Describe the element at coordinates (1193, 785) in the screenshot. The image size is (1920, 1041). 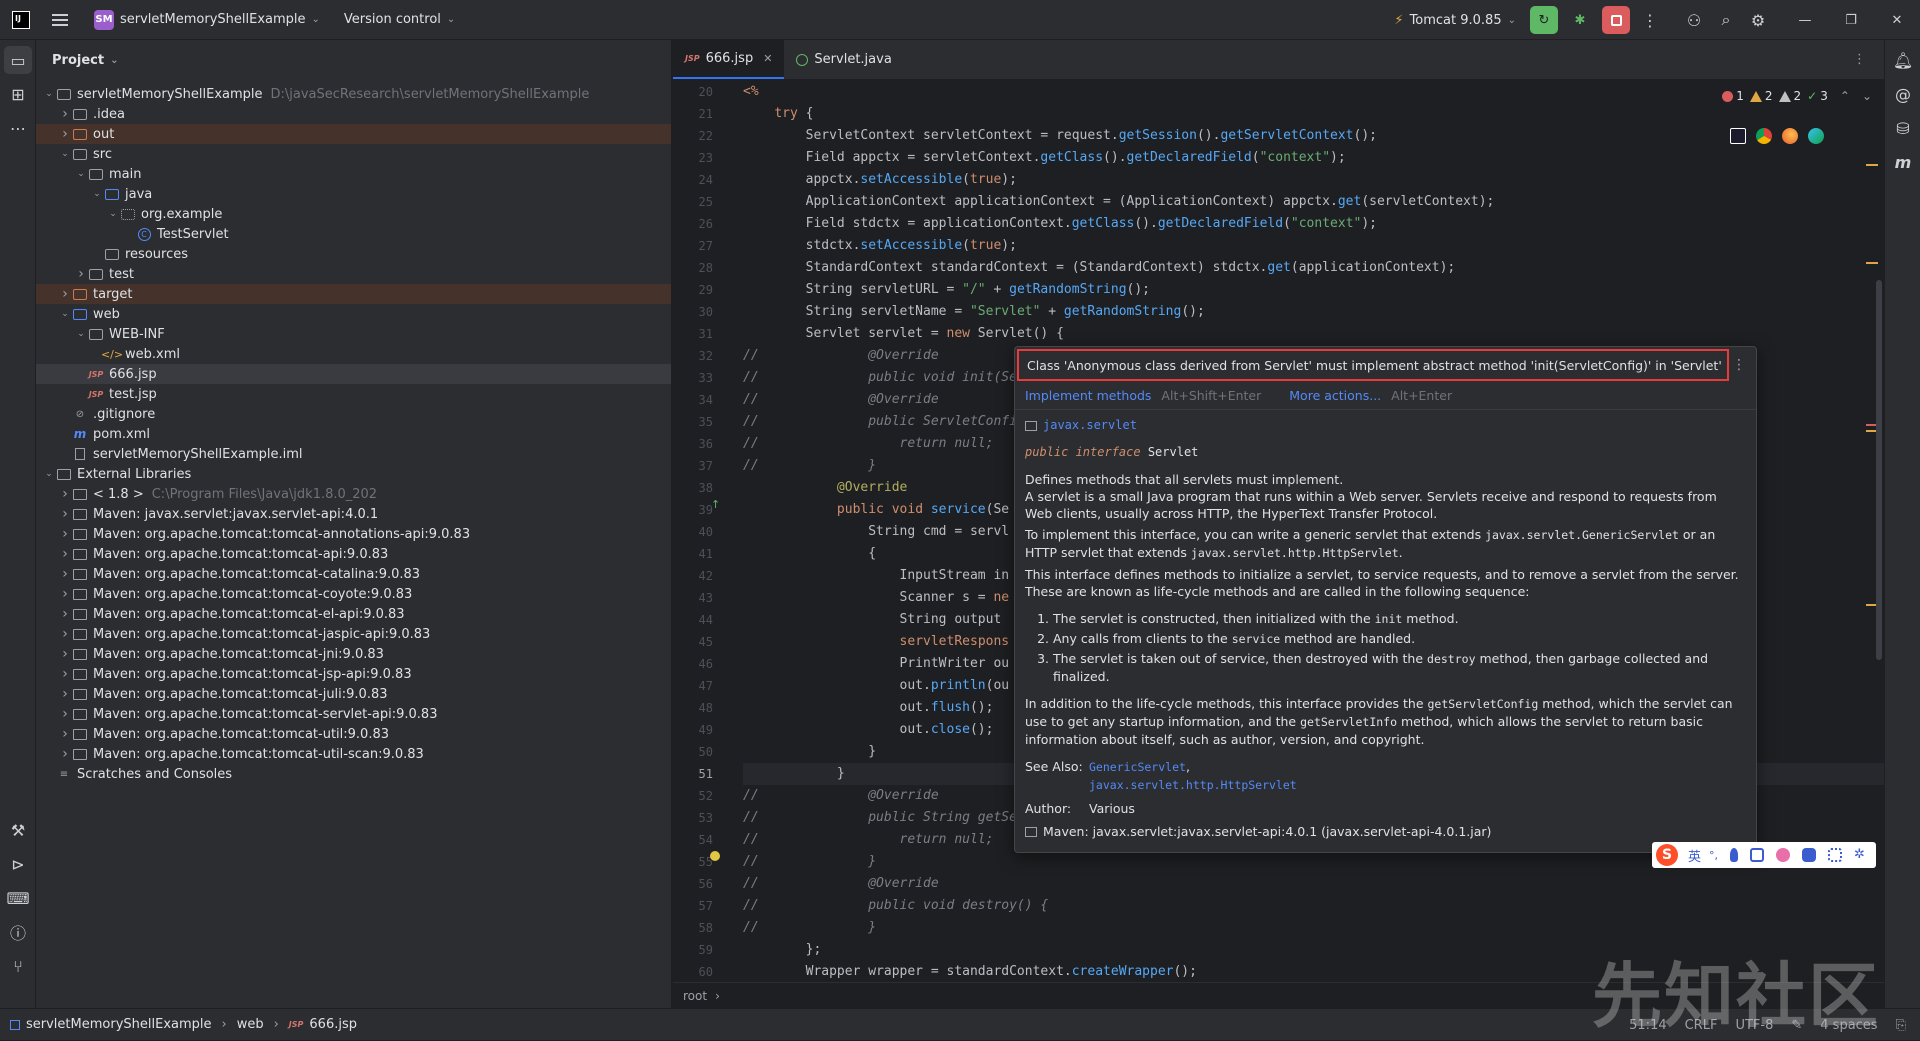
I see `see-also-link: javax.servlet.http.HttpServlet` at that location.